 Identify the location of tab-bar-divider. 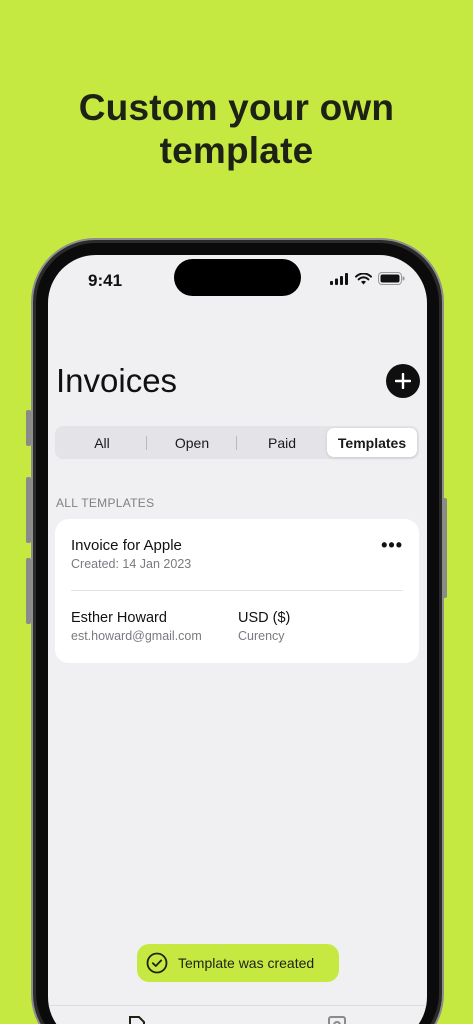
(237, 1005).